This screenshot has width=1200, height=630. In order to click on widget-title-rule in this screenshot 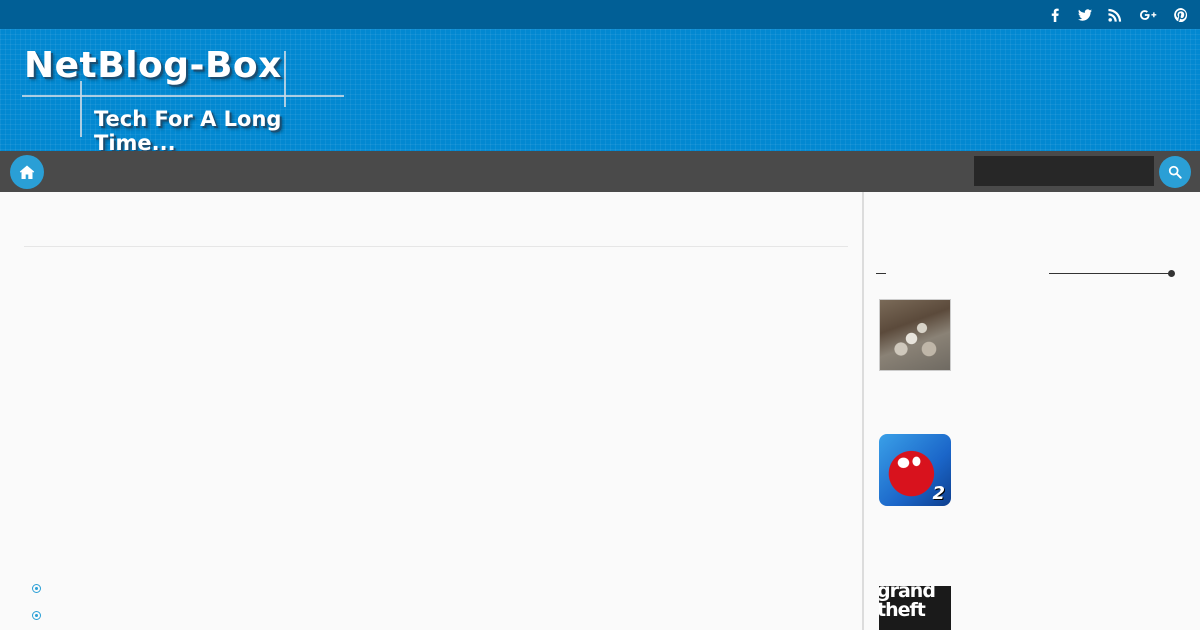, I will do `click(1026, 274)`.